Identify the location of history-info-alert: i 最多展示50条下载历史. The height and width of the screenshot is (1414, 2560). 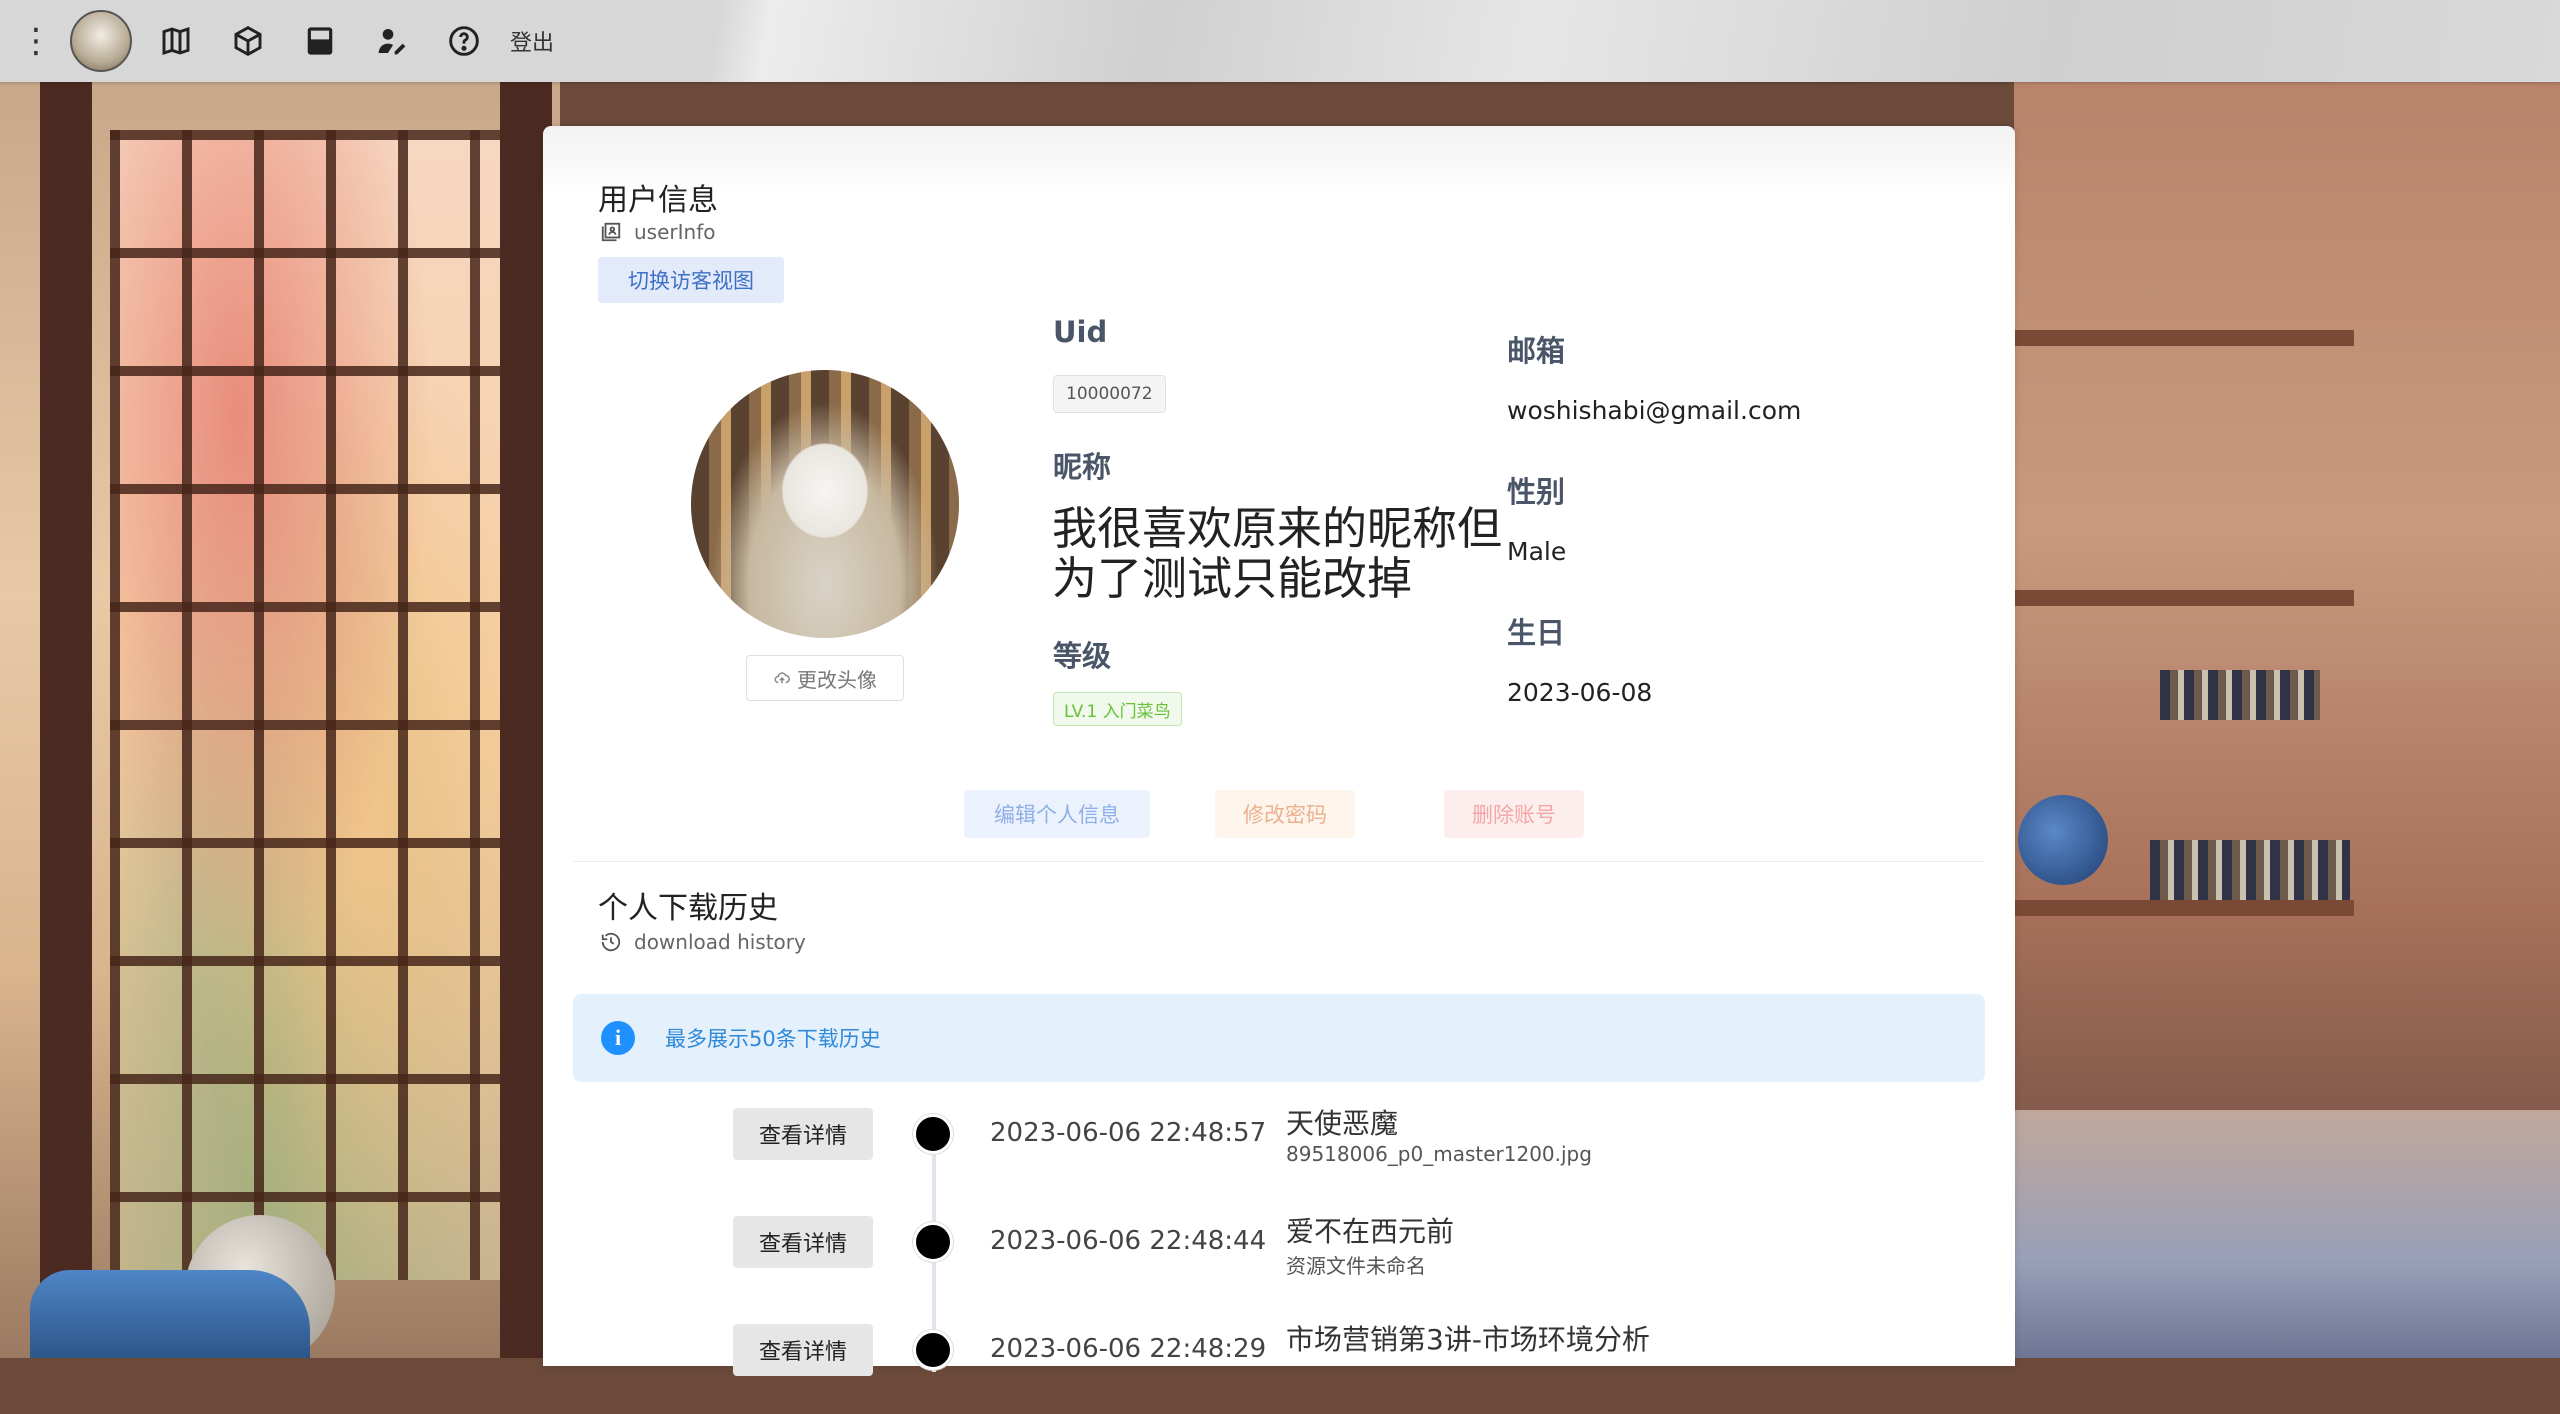
(1279, 1038).